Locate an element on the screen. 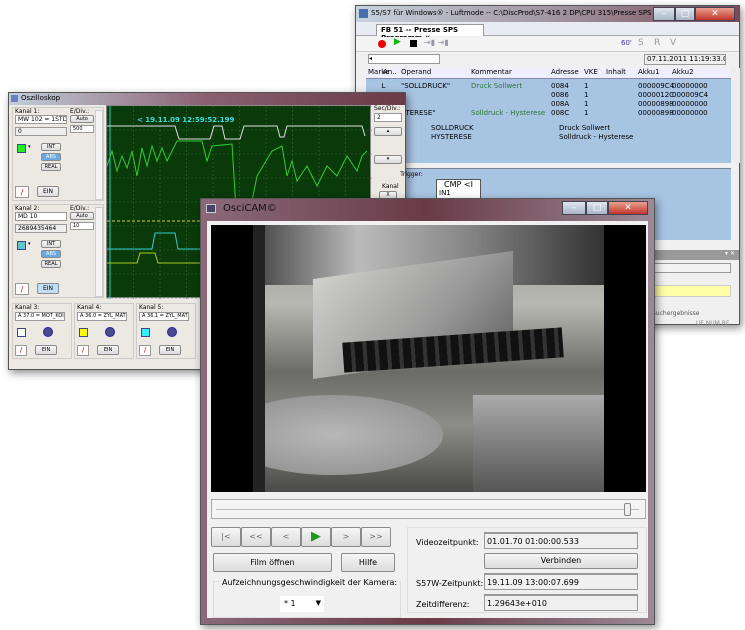  cell-adresse: 0084 is located at coordinates (560, 86).